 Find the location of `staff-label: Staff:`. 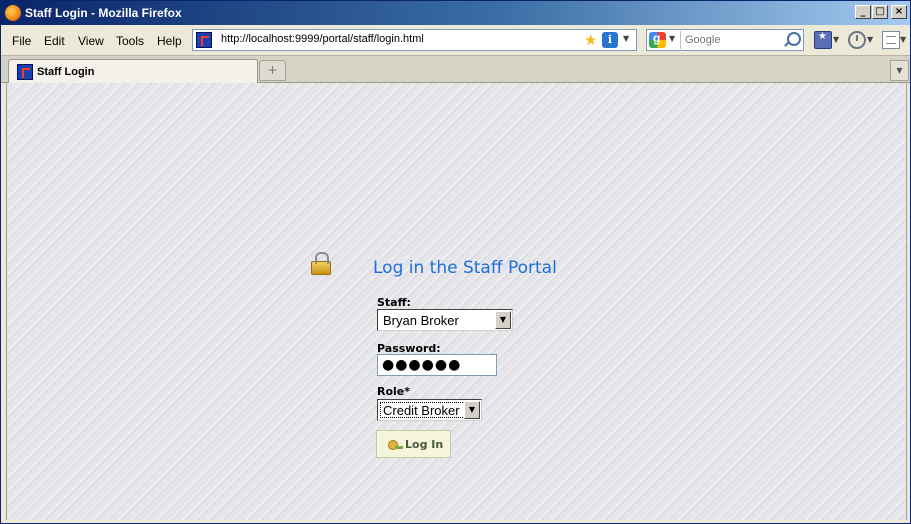

staff-label: Staff: is located at coordinates (394, 302).